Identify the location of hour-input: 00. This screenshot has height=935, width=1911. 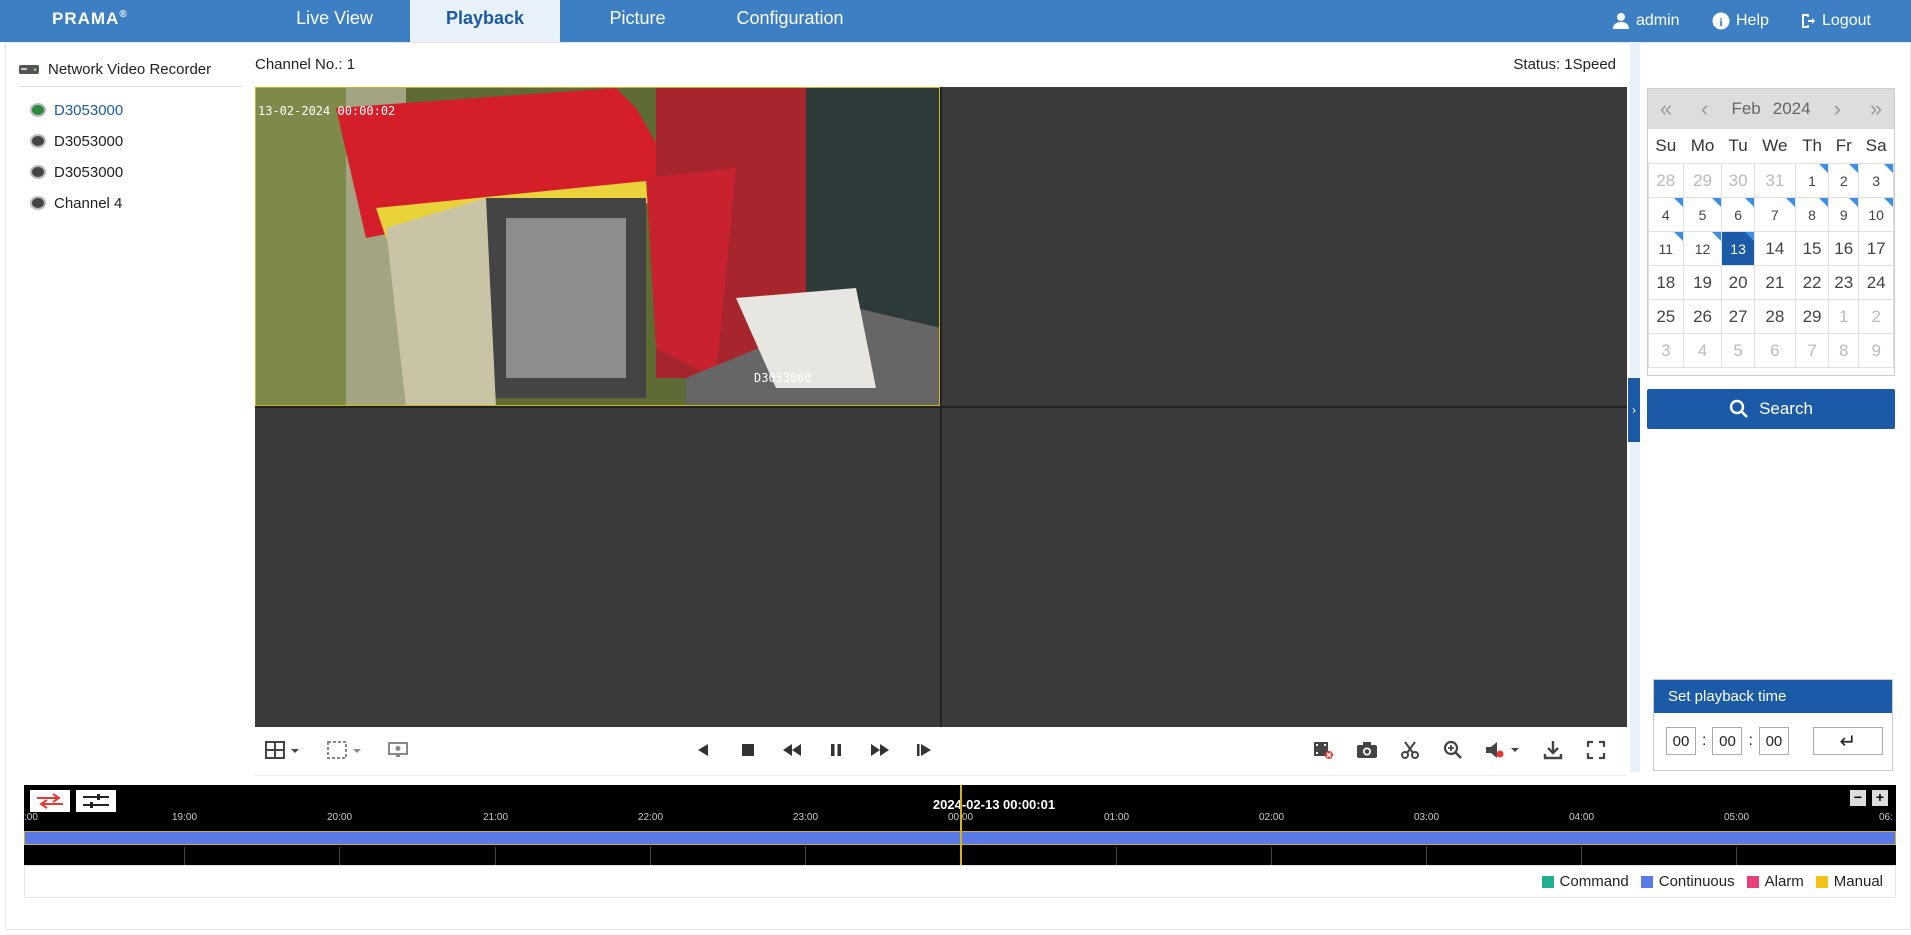
(1681, 741).